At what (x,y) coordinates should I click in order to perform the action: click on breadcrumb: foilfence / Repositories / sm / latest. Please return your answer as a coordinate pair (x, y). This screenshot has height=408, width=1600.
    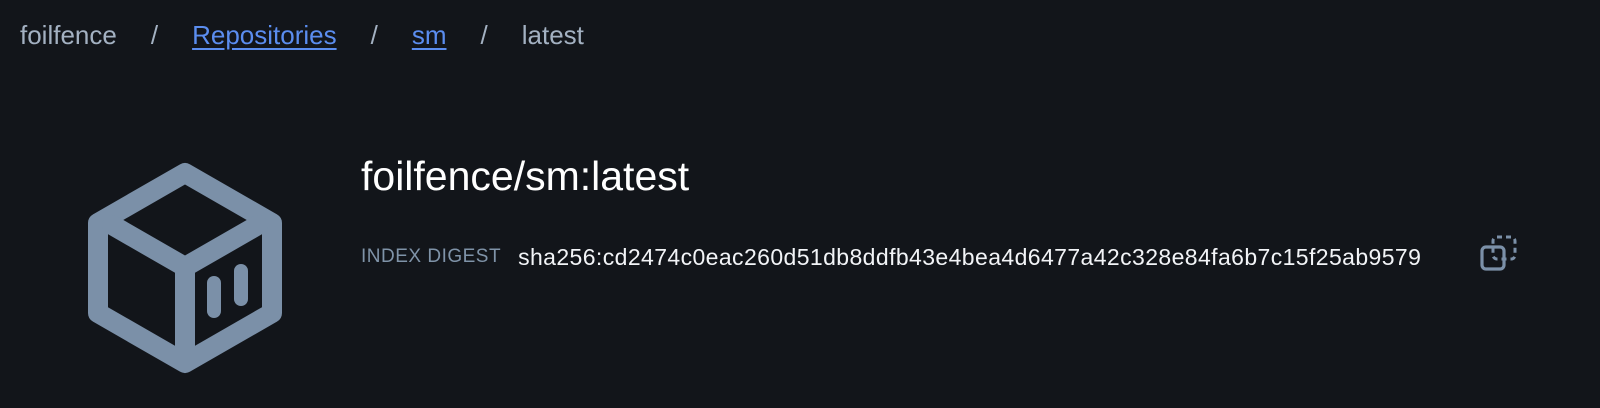
    Looking at the image, I should click on (302, 35).